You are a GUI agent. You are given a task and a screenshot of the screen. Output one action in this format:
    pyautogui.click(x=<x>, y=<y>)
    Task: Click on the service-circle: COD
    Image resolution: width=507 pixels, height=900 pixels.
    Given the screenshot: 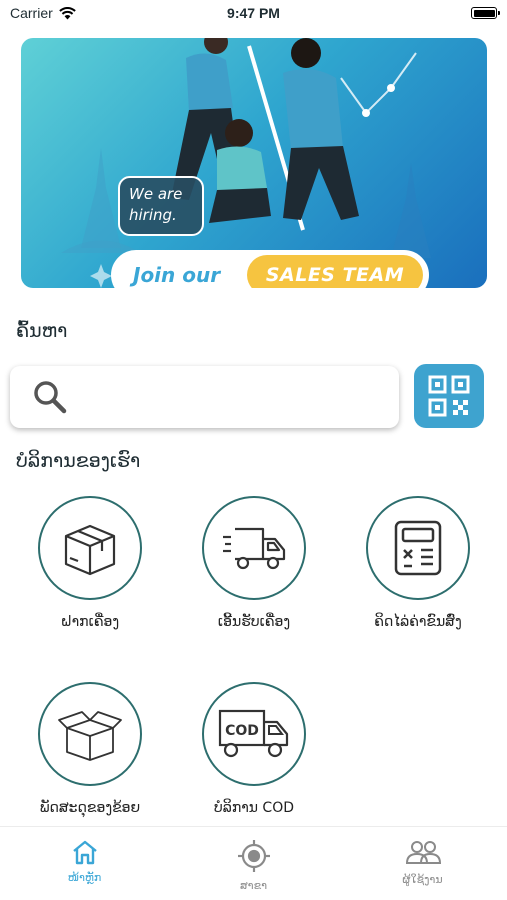 What is the action you would take?
    pyautogui.click(x=254, y=734)
    